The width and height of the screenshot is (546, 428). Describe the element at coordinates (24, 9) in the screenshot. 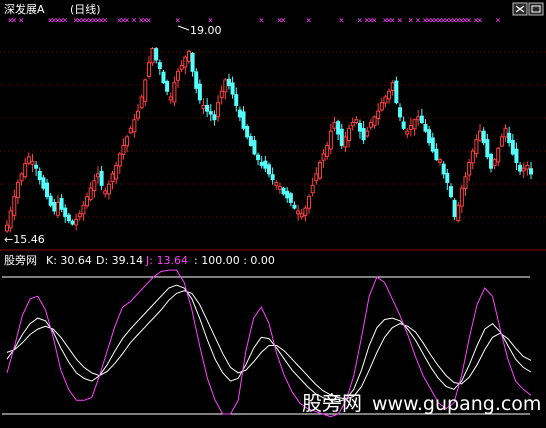

I see `stock-title: 深发展A` at that location.